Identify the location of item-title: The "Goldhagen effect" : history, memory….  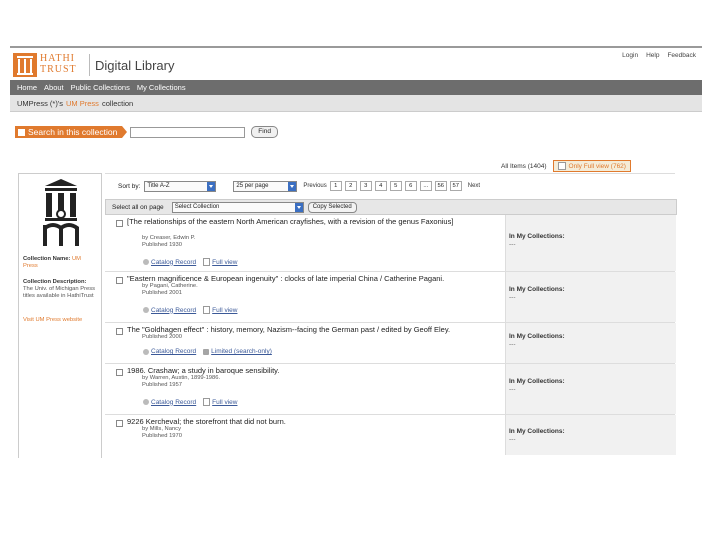
(312, 329).